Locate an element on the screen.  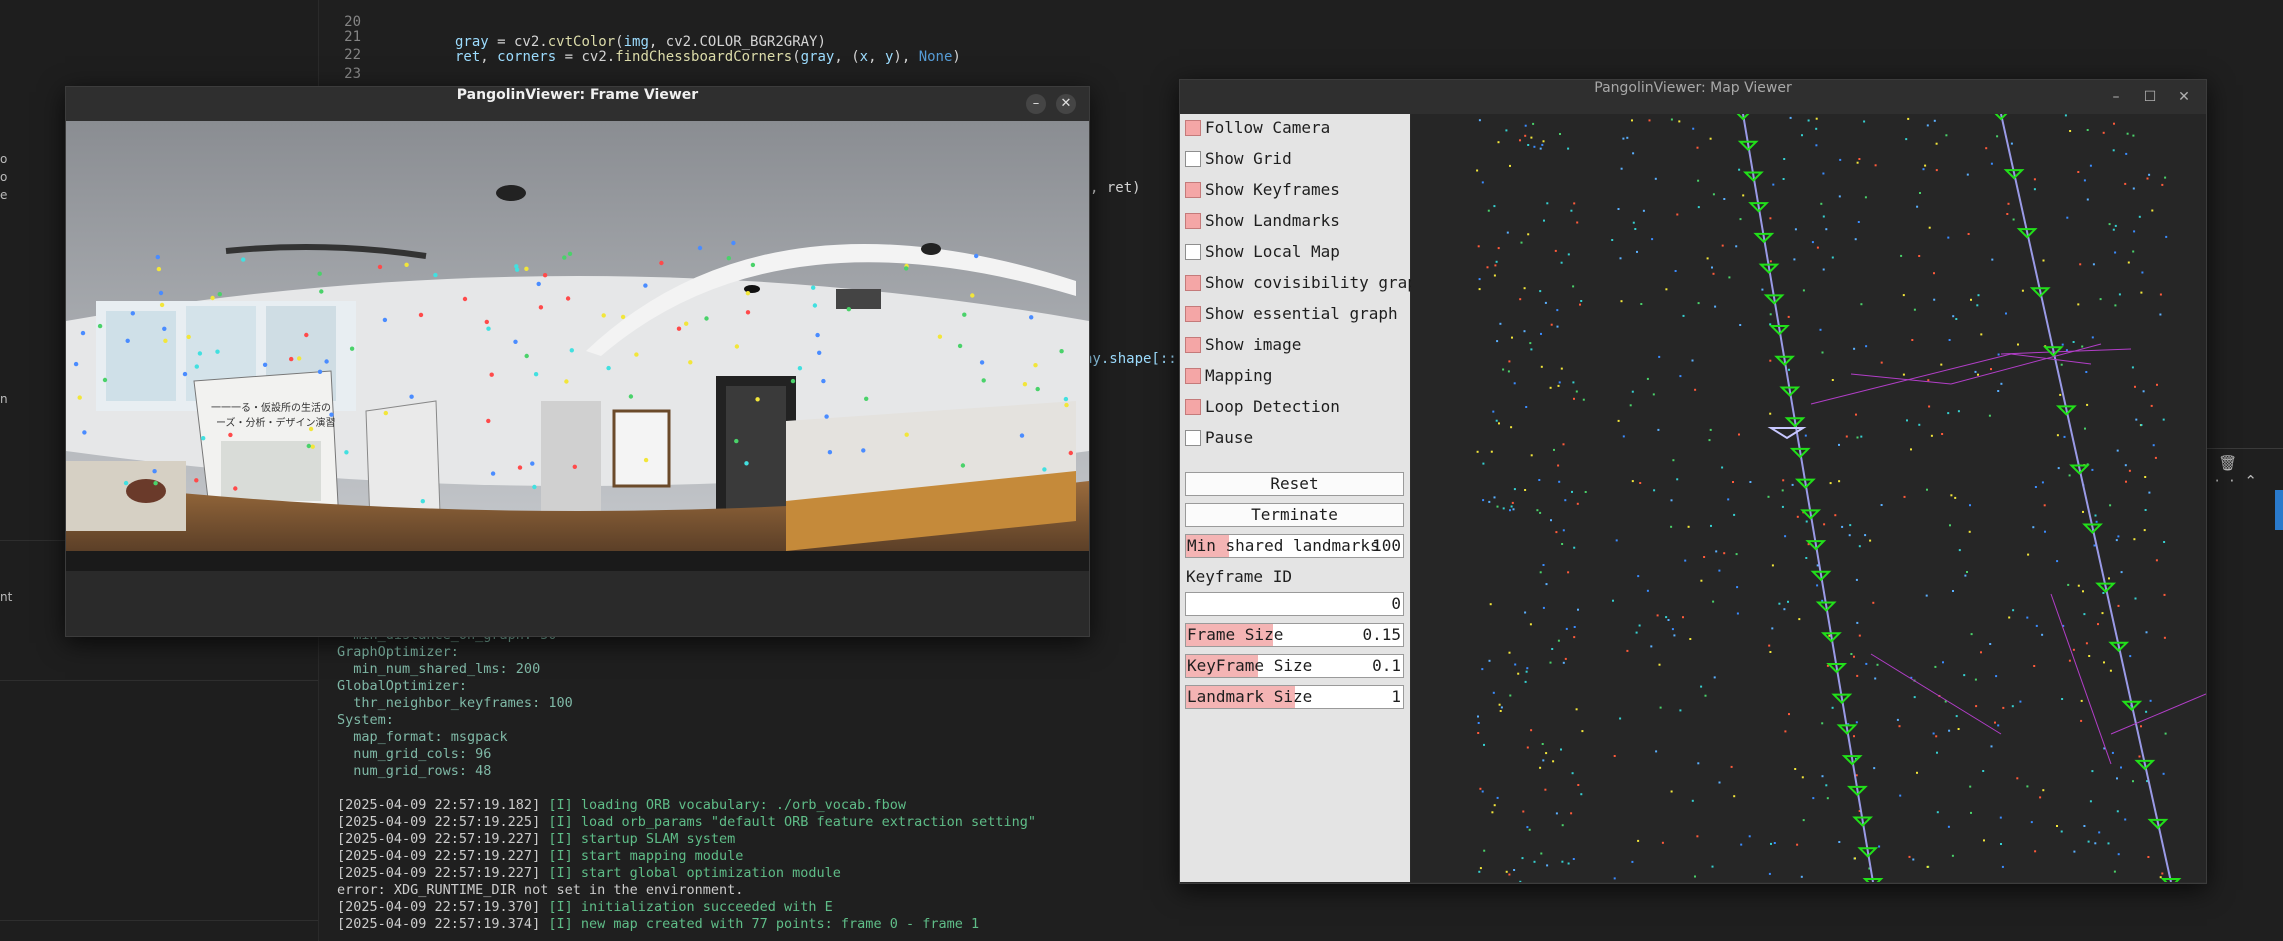
keyframe-size-slider: KeyFrame Size 0.1 is located at coordinates (1294, 666).